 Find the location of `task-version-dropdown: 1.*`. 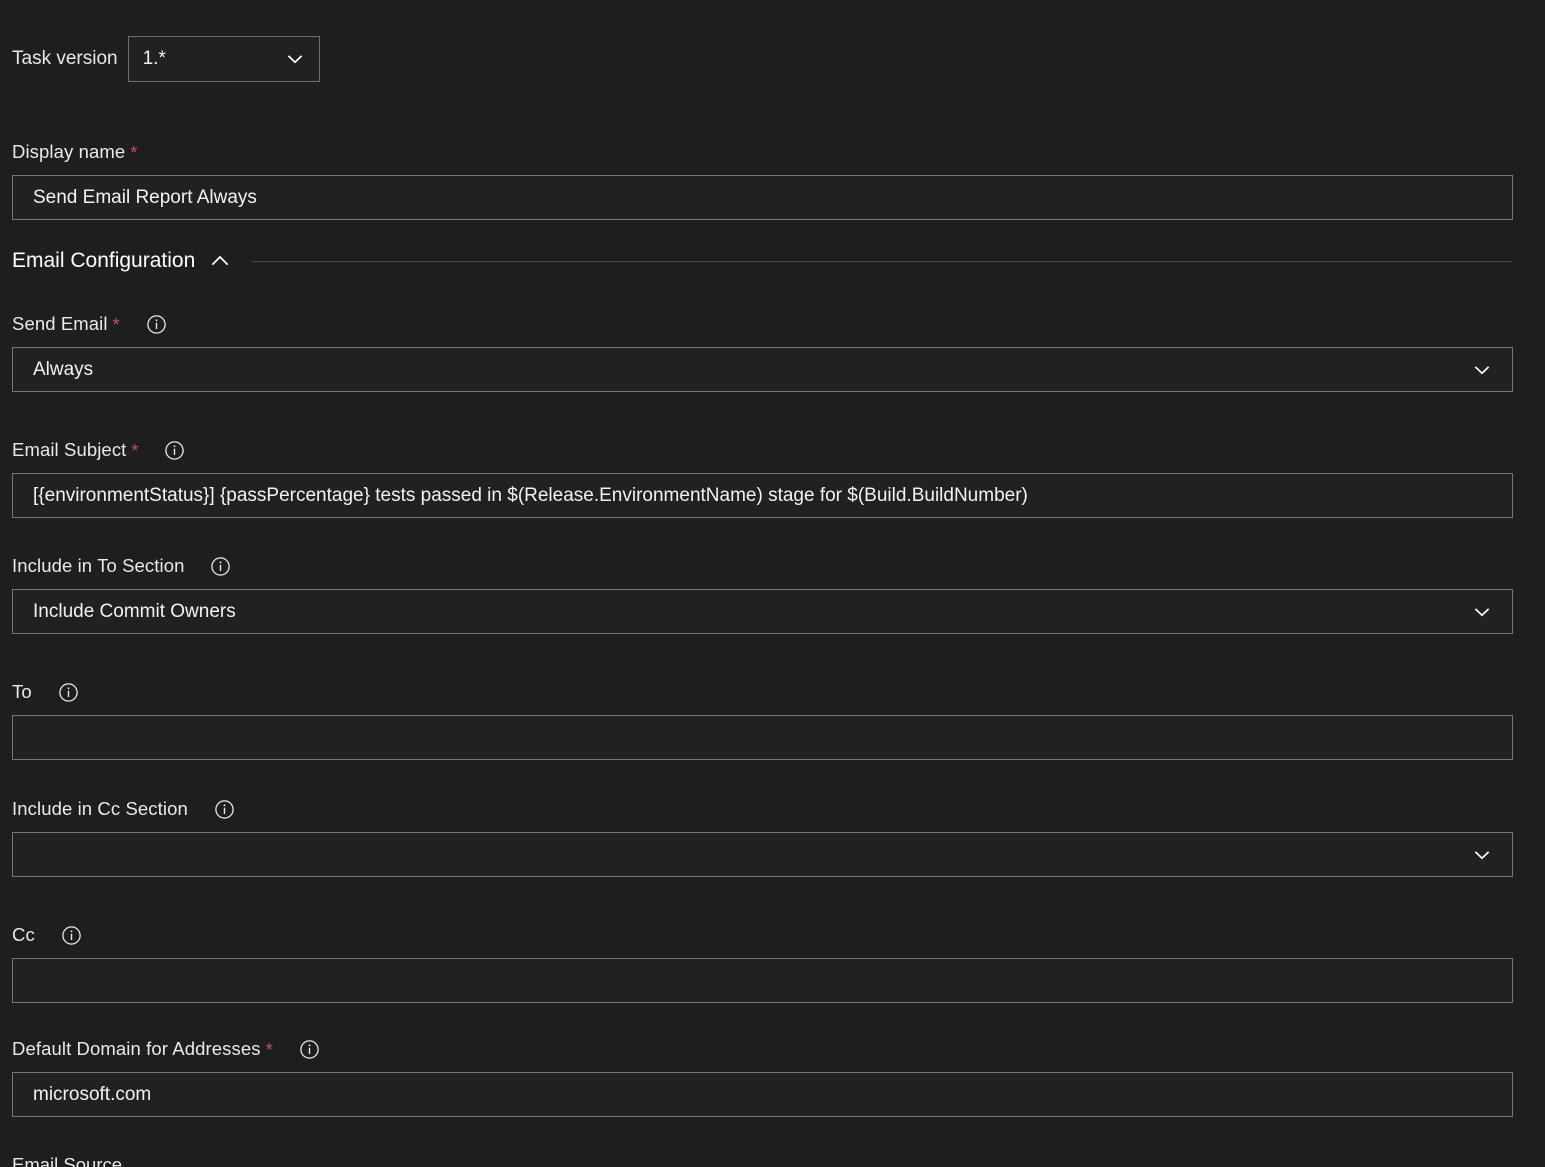

task-version-dropdown: 1.* is located at coordinates (223, 59).